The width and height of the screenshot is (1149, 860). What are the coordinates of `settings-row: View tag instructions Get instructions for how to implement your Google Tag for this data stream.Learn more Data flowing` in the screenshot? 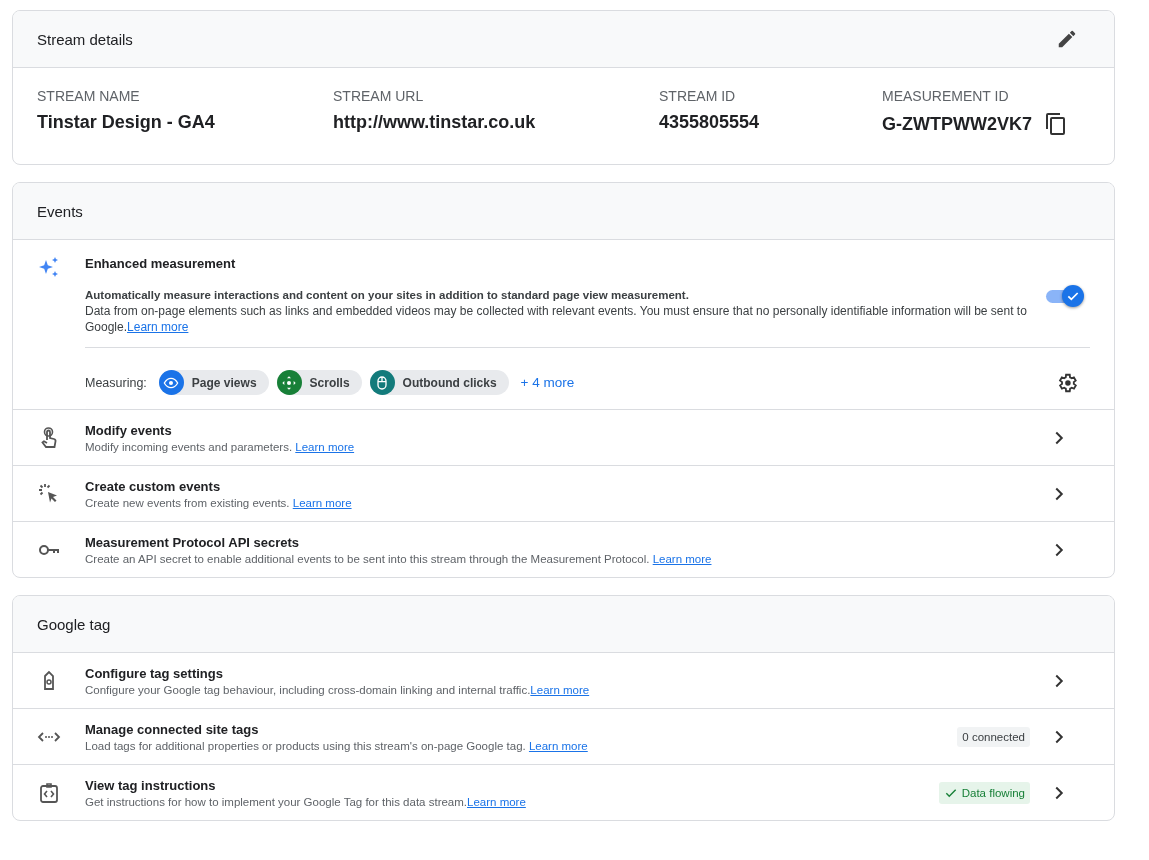 It's located at (563, 792).